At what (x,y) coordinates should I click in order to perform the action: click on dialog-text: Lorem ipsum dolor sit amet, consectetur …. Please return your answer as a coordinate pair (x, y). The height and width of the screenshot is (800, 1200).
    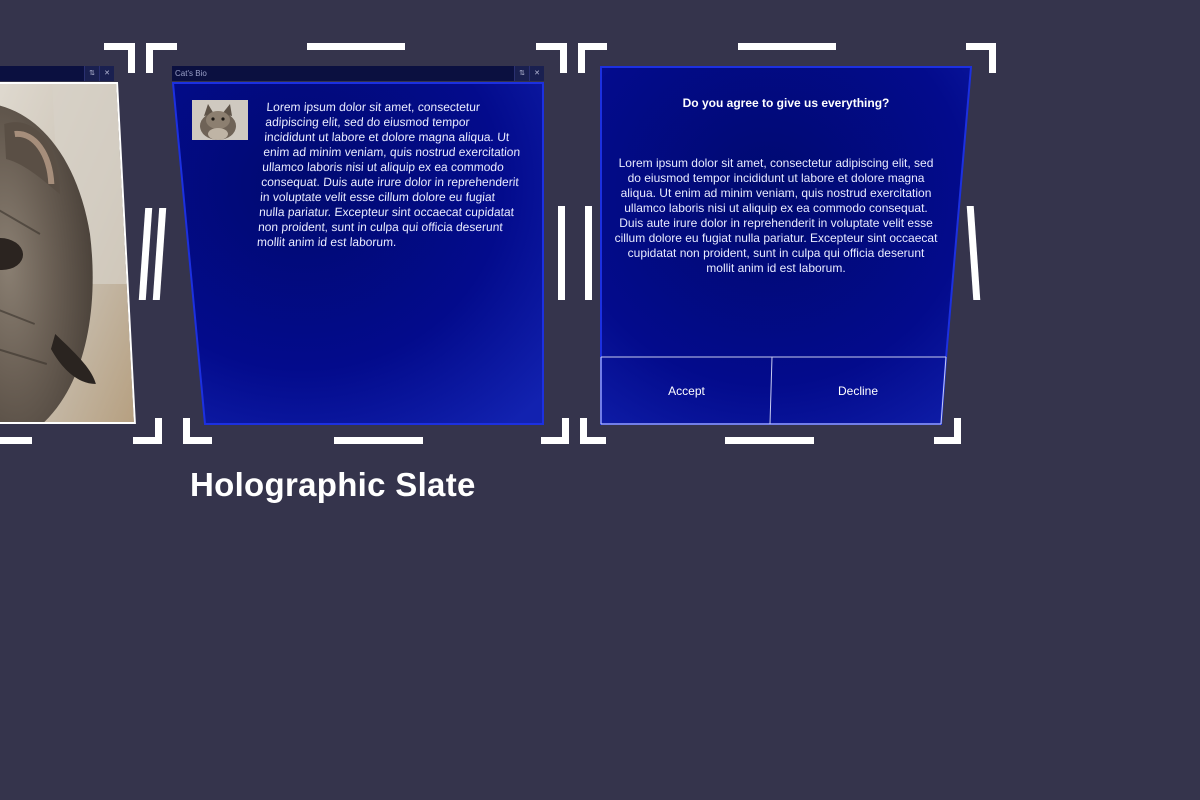
    Looking at the image, I should click on (776, 215).